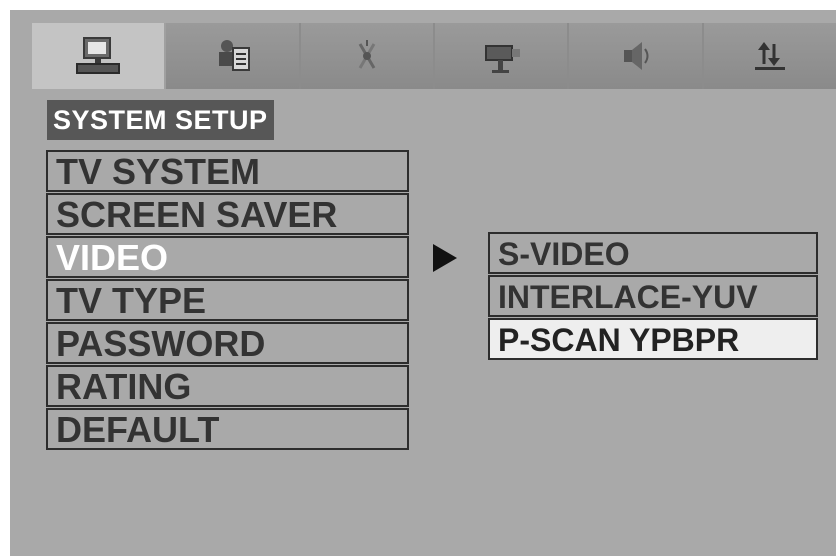 This screenshot has height=556, width=838. What do you see at coordinates (227, 429) in the screenshot?
I see `menu-item-default: DEFAULT` at bounding box center [227, 429].